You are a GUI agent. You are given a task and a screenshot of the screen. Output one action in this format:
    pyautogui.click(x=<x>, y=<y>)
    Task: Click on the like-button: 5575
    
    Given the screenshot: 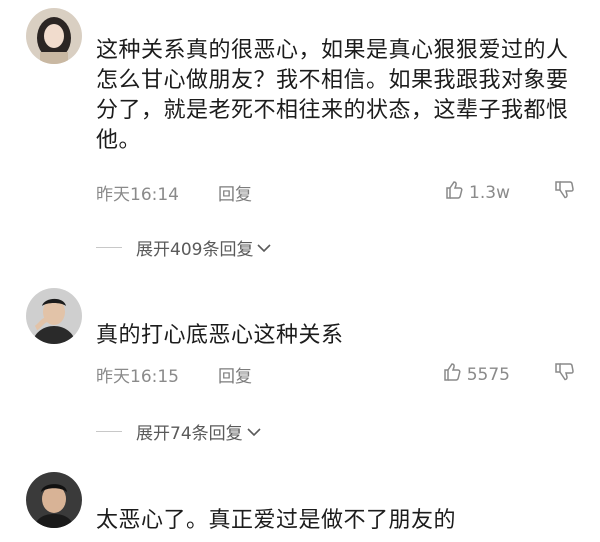 What is the action you would take?
    pyautogui.click(x=476, y=374)
    